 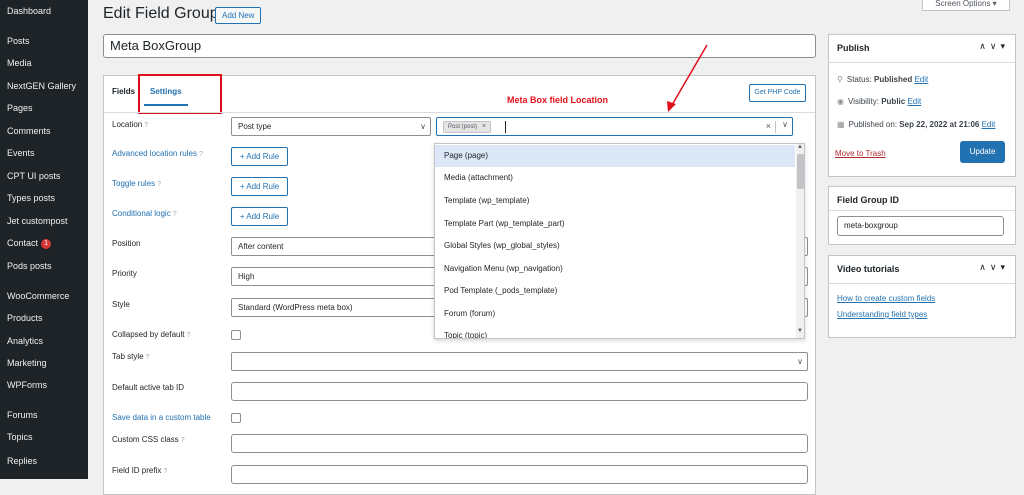 What do you see at coordinates (777, 93) in the screenshot?
I see `get-php-code-button: Get PHP Code` at bounding box center [777, 93].